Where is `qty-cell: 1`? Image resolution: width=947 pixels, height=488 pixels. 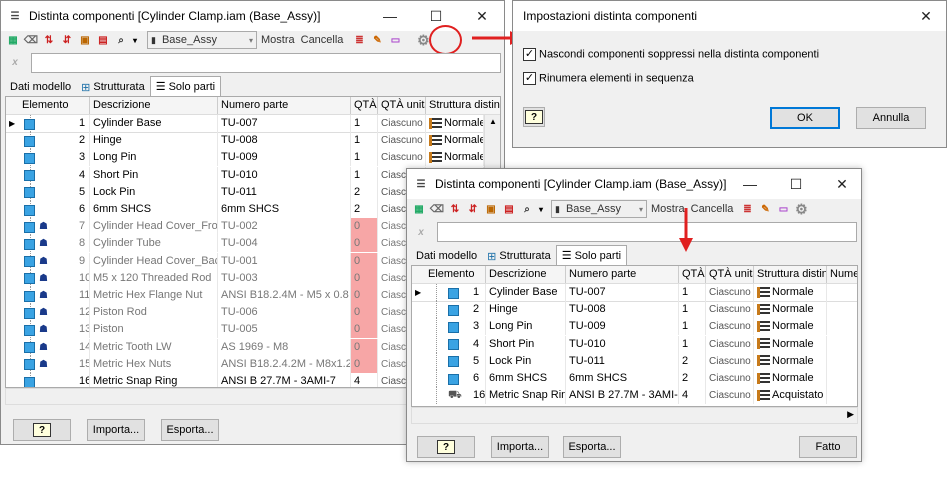 qty-cell: 1 is located at coordinates (364, 123).